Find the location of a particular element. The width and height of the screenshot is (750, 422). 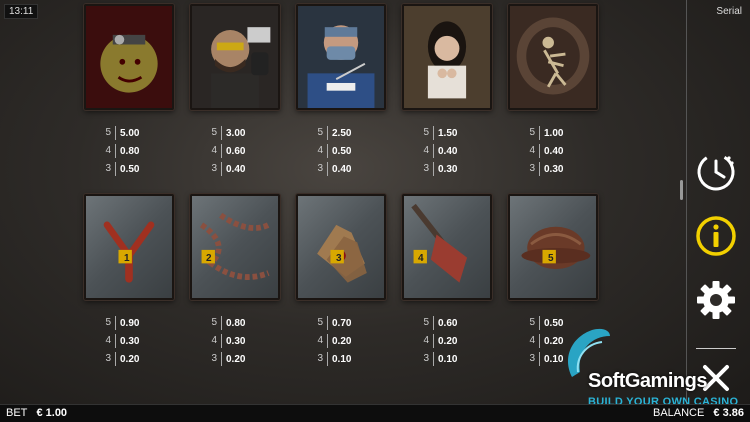

payout-line: 5 2.50 is located at coordinates (354, 133).